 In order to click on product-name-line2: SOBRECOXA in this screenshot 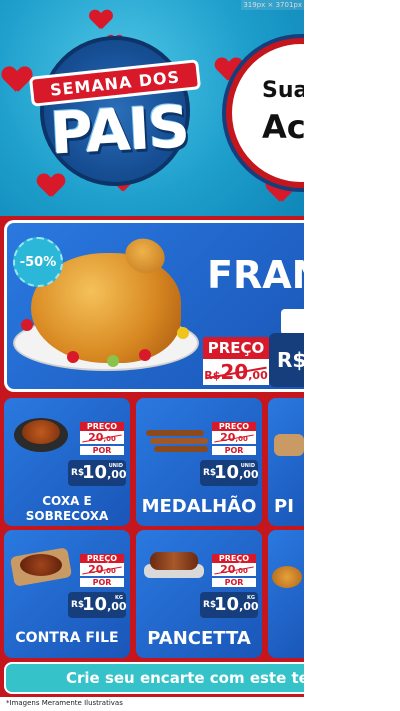, I will do `click(67, 516)`.